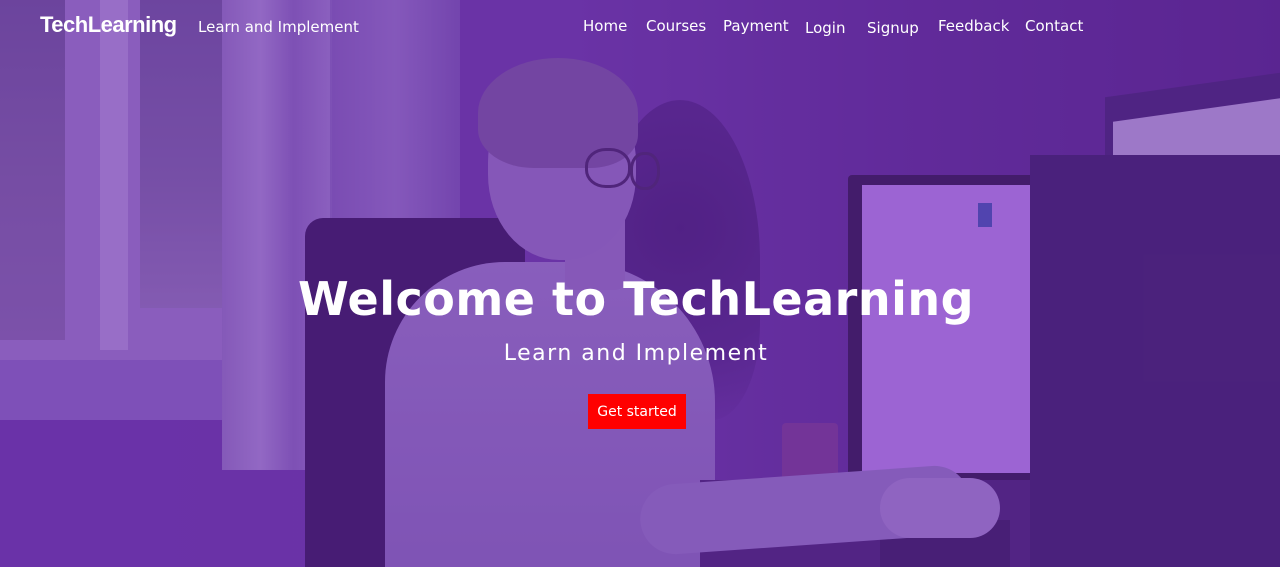 The height and width of the screenshot is (567, 1280). Describe the element at coordinates (636, 353) in the screenshot. I see `hero-subtitle: Learn and Implement` at that location.